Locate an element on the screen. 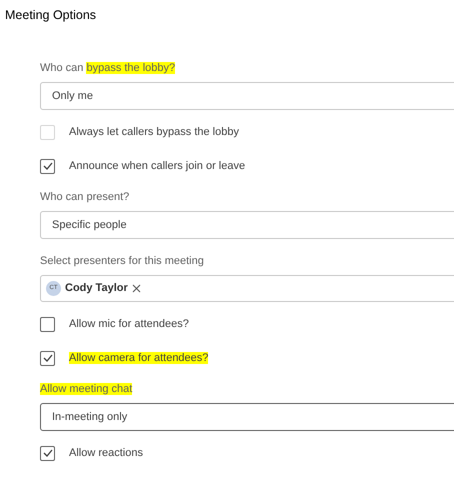 Image resolution: width=454 pixels, height=477 pixels. checkbox-label: Allow mic for attendees? is located at coordinates (129, 324).